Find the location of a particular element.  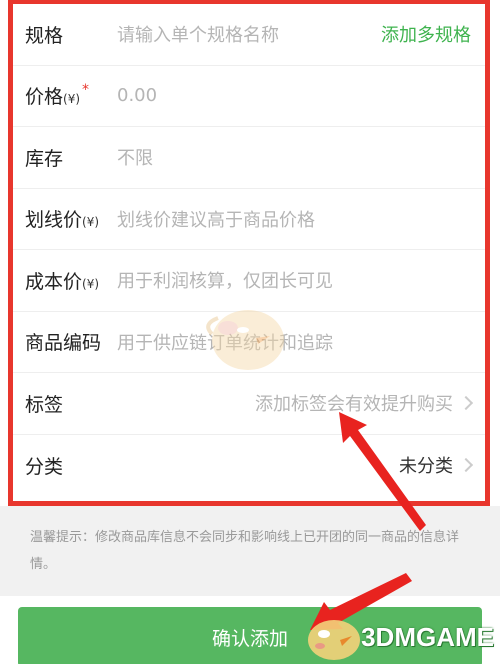

tag-value: 添加标签会有效提升购买 is located at coordinates (285, 403).